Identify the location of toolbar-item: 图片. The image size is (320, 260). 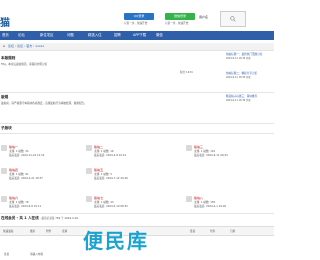
(32, 231).